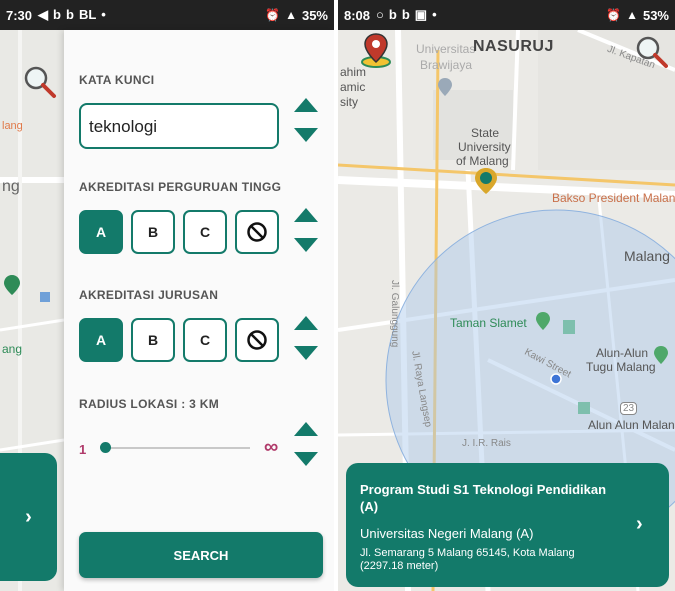 This screenshot has width=675, height=591. What do you see at coordinates (485, 133) in the screenshot?
I see `map-label: State` at bounding box center [485, 133].